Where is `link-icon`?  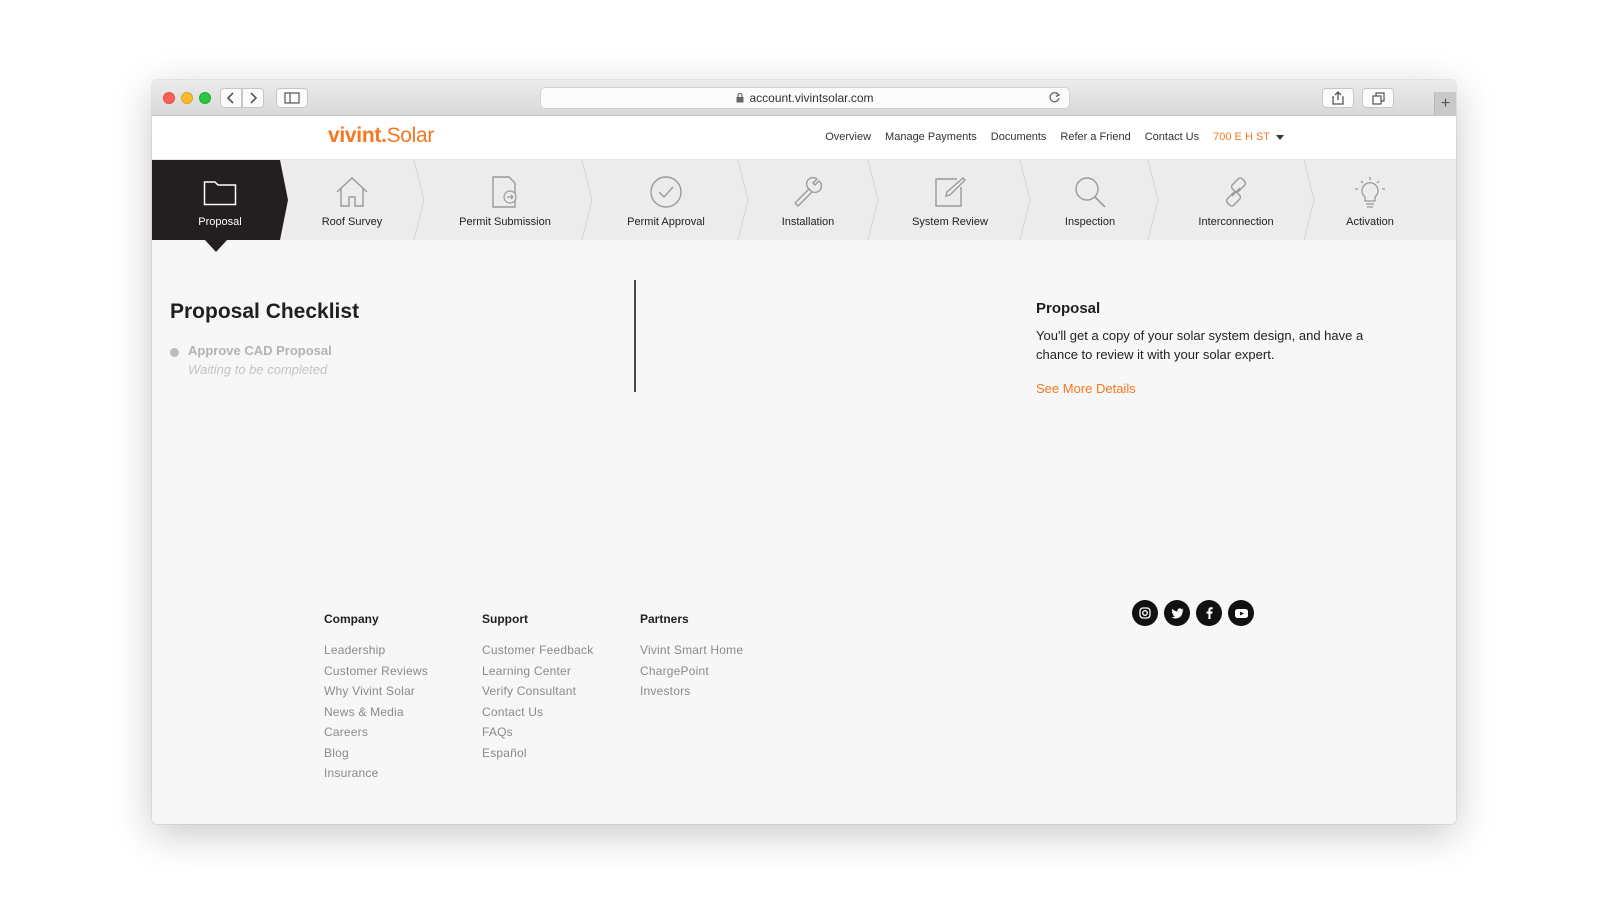
link-icon is located at coordinates (1236, 192).